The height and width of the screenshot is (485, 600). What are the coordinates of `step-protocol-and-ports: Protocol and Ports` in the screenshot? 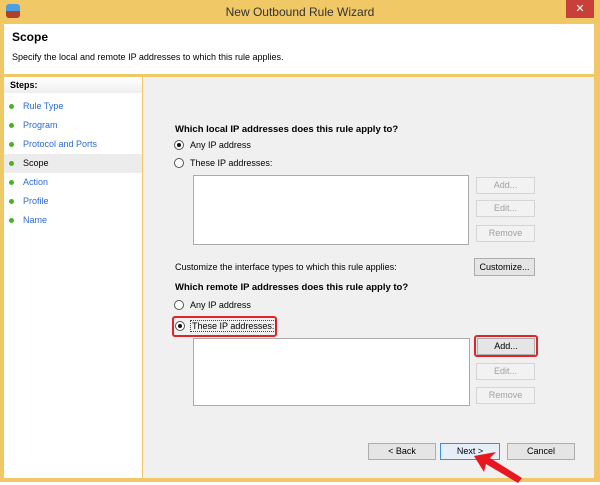 It's located at (73, 144).